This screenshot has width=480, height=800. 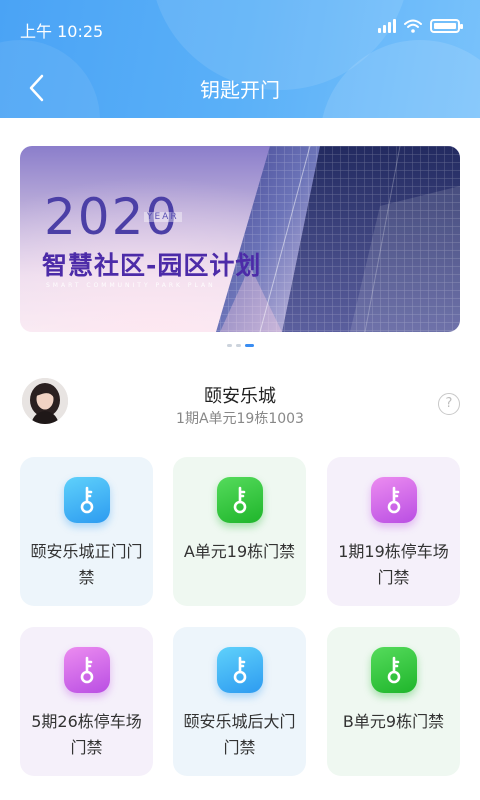 I want to click on door-label: 1期19栋停车场门禁, so click(x=393, y=564).